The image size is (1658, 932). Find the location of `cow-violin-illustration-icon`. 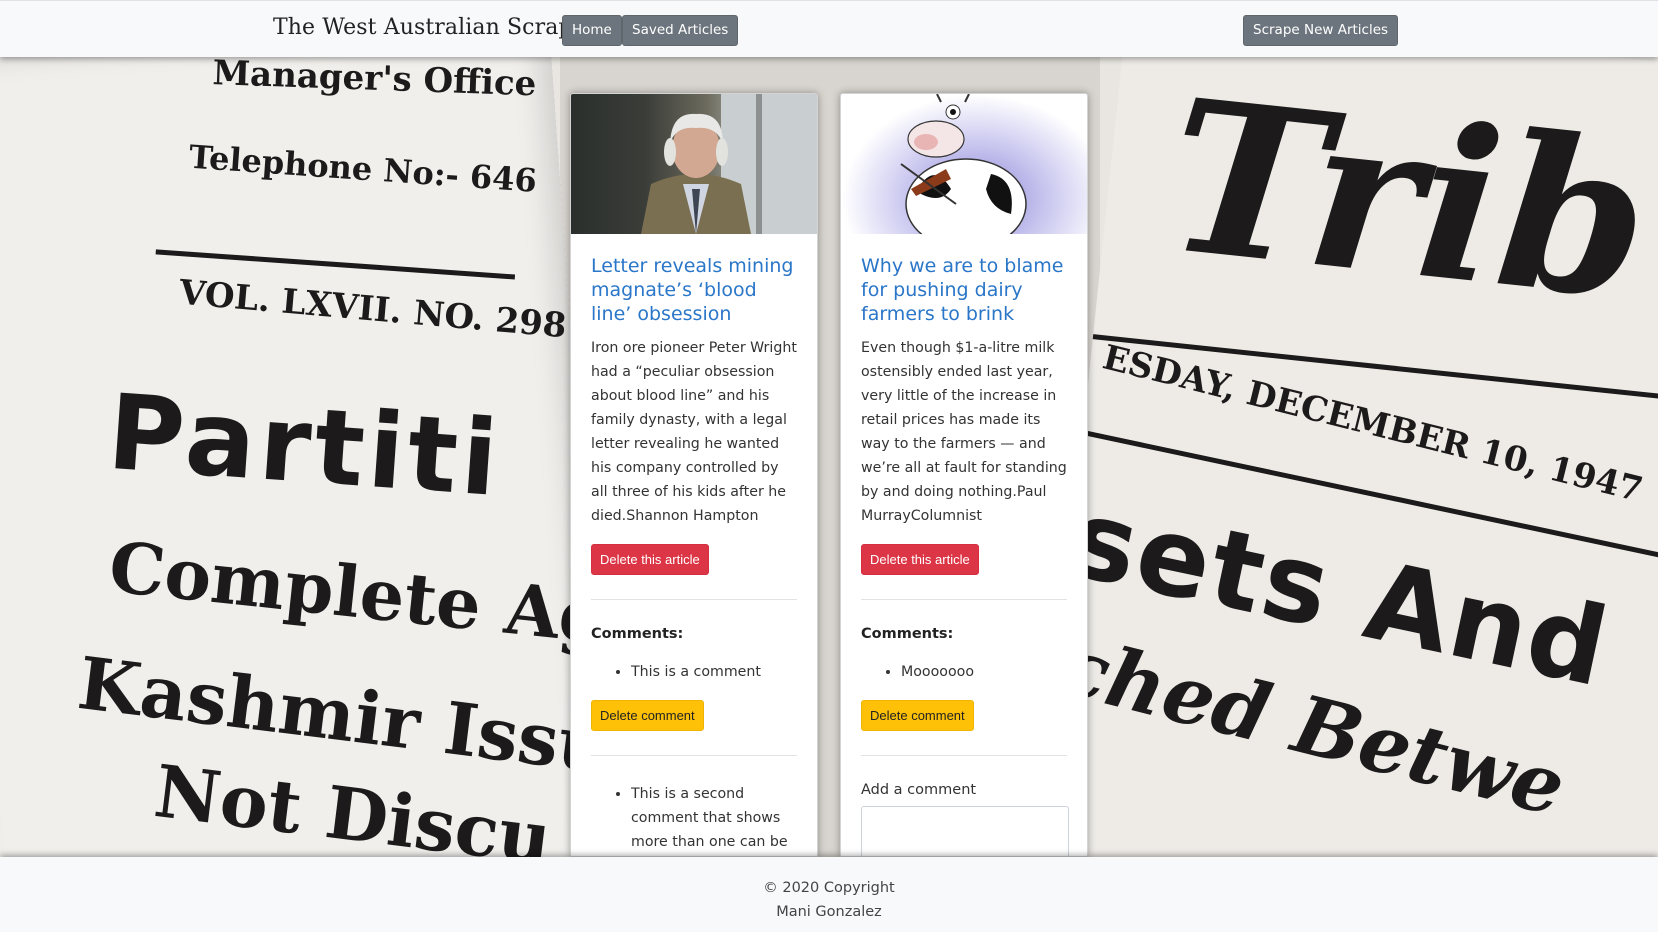

cow-violin-illustration-icon is located at coordinates (963, 164).